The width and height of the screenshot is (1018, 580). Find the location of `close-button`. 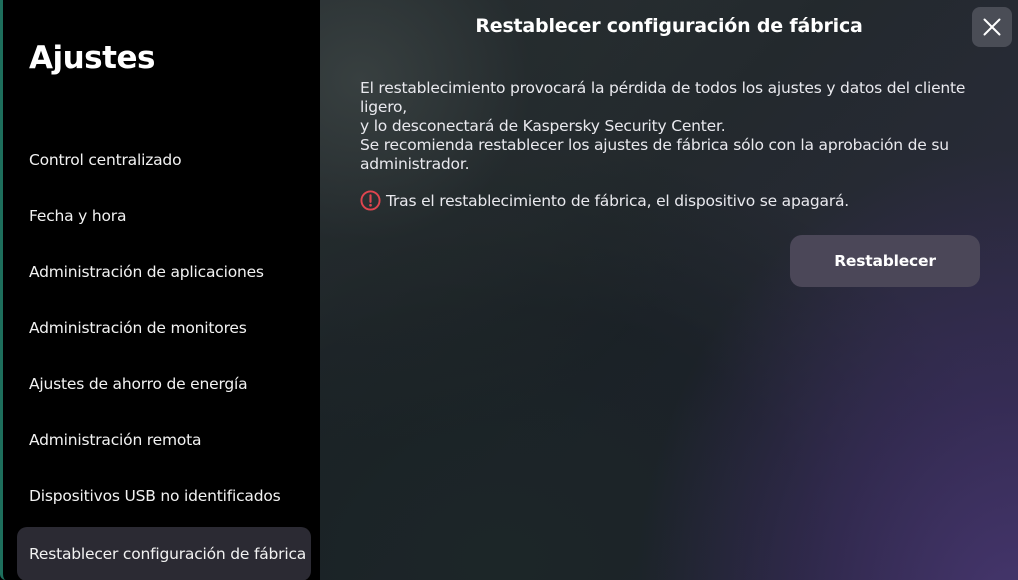

close-button is located at coordinates (992, 27).